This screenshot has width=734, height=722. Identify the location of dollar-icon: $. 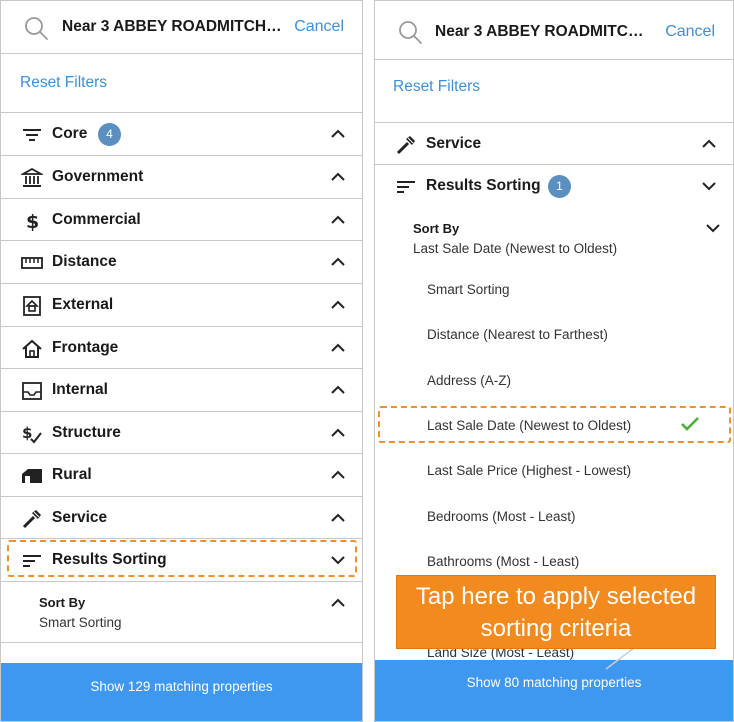
(32, 221).